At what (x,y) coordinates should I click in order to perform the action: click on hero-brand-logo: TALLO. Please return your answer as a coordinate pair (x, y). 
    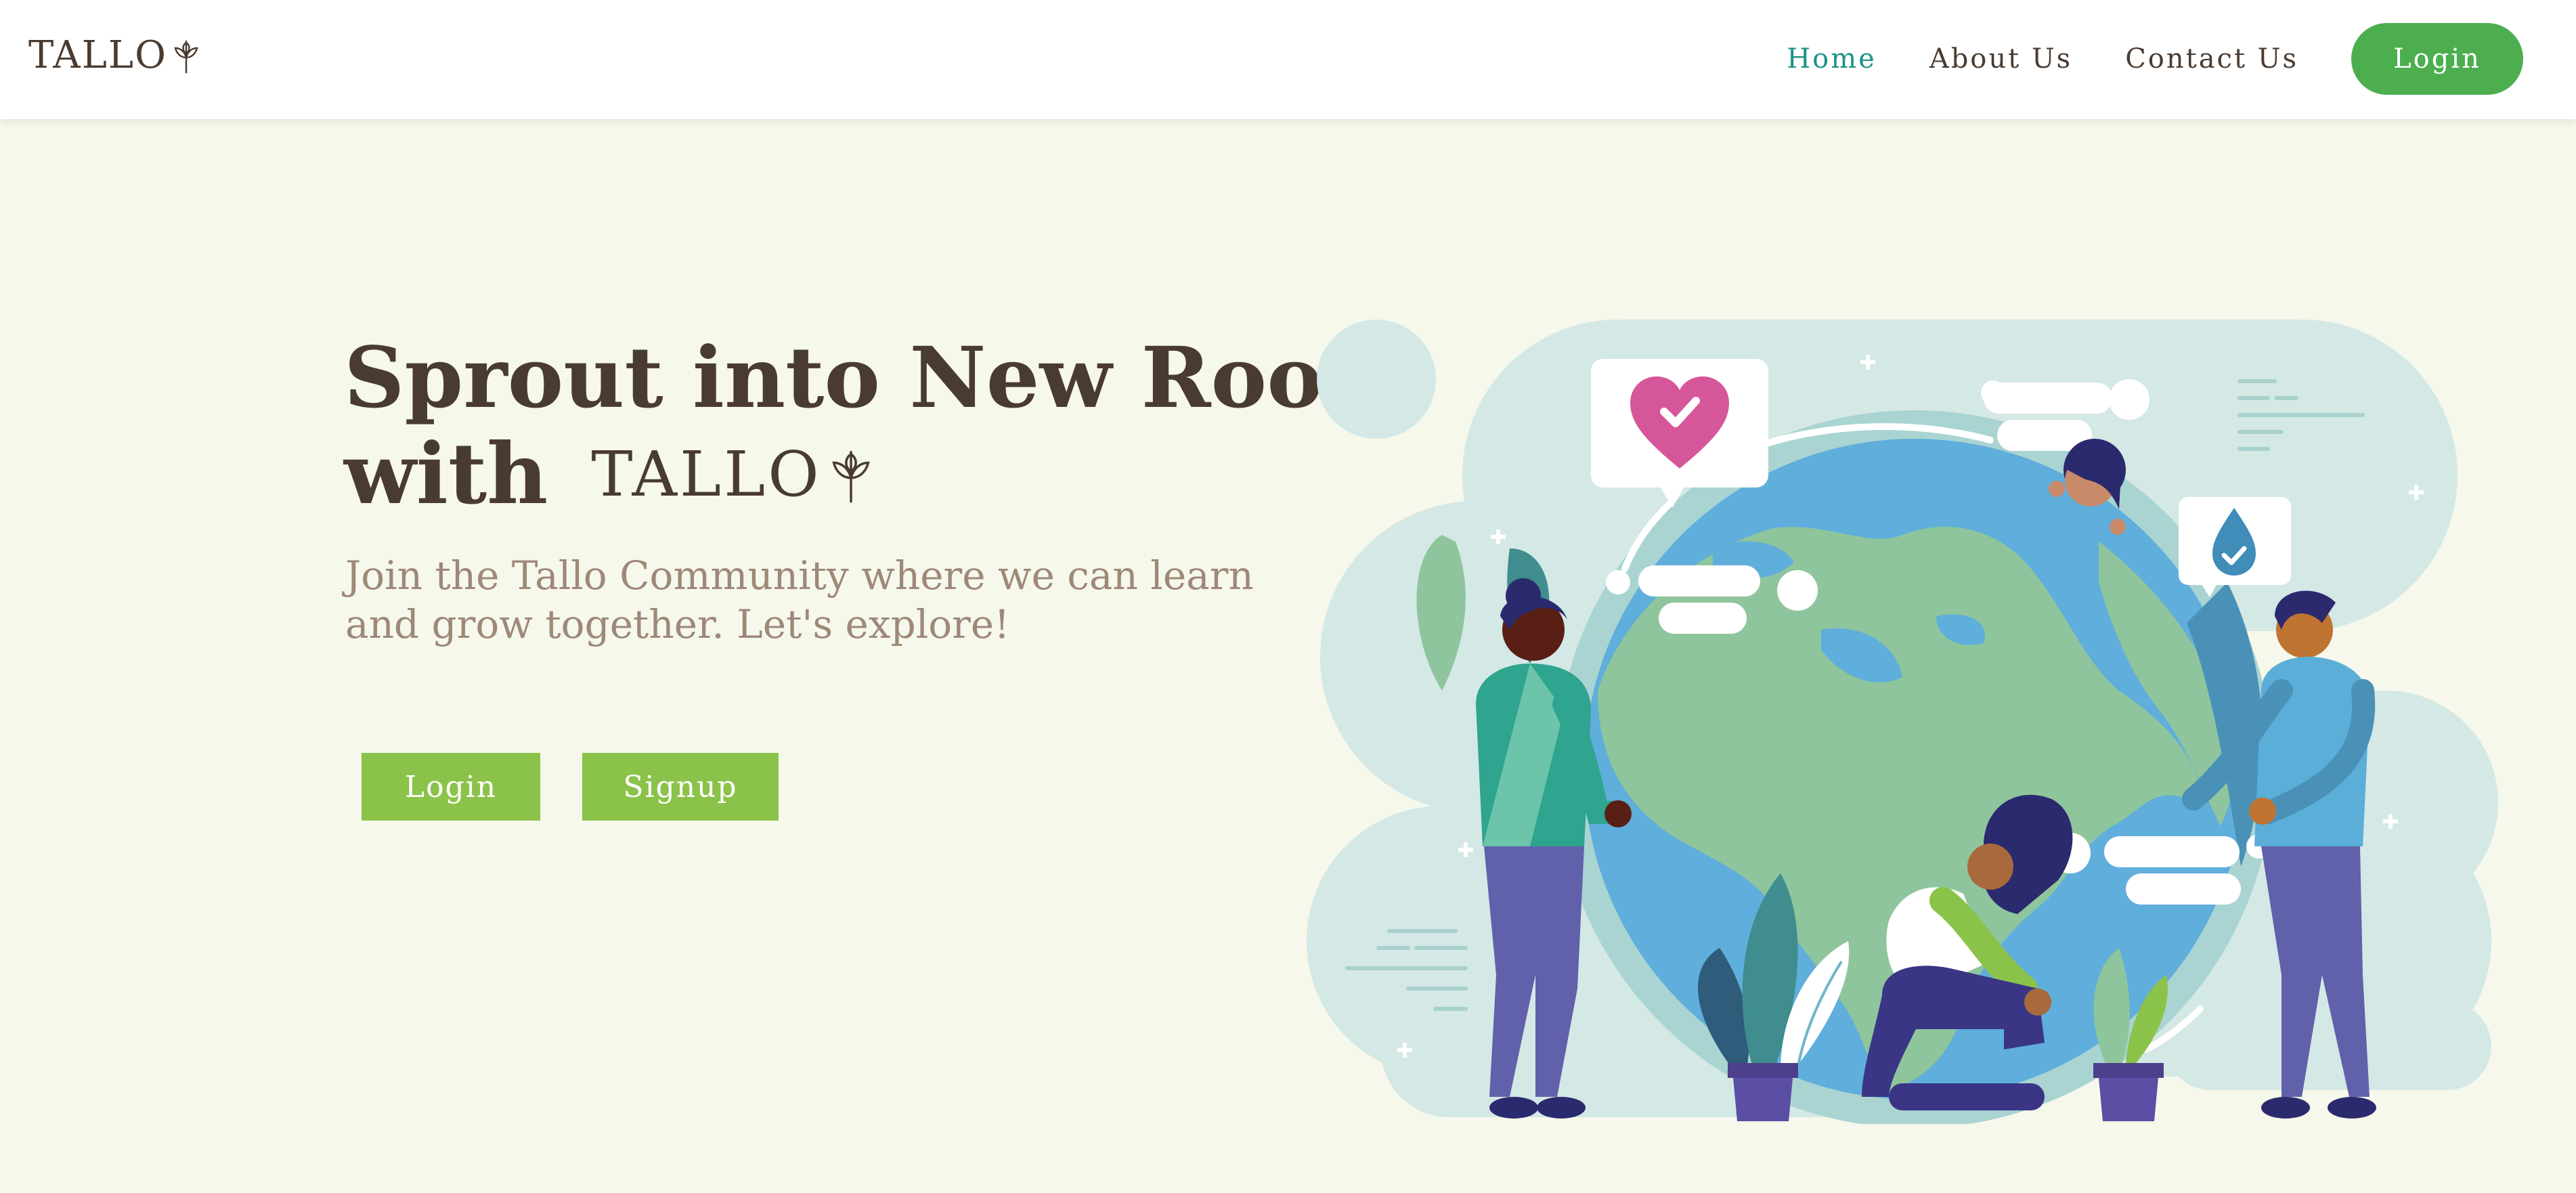
    Looking at the image, I should click on (732, 475).